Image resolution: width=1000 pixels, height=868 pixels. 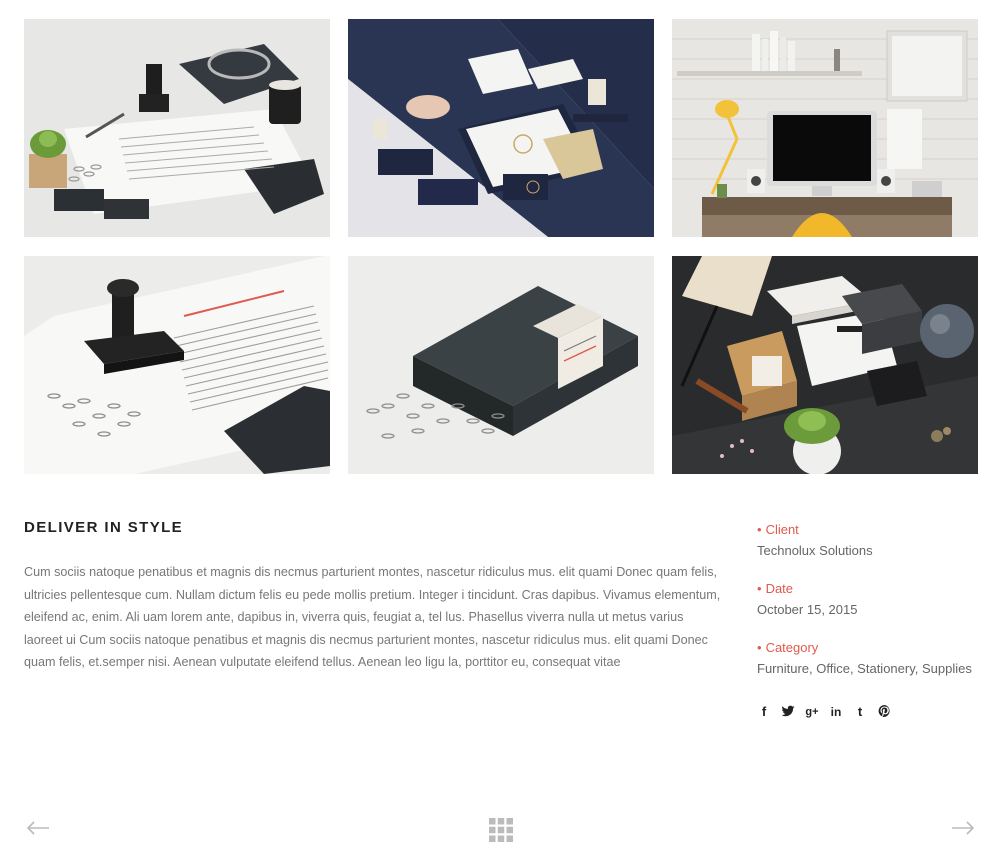 What do you see at coordinates (864, 668) in the screenshot?
I see `category-value: Furniture, Office, Stationery, Supplies` at bounding box center [864, 668].